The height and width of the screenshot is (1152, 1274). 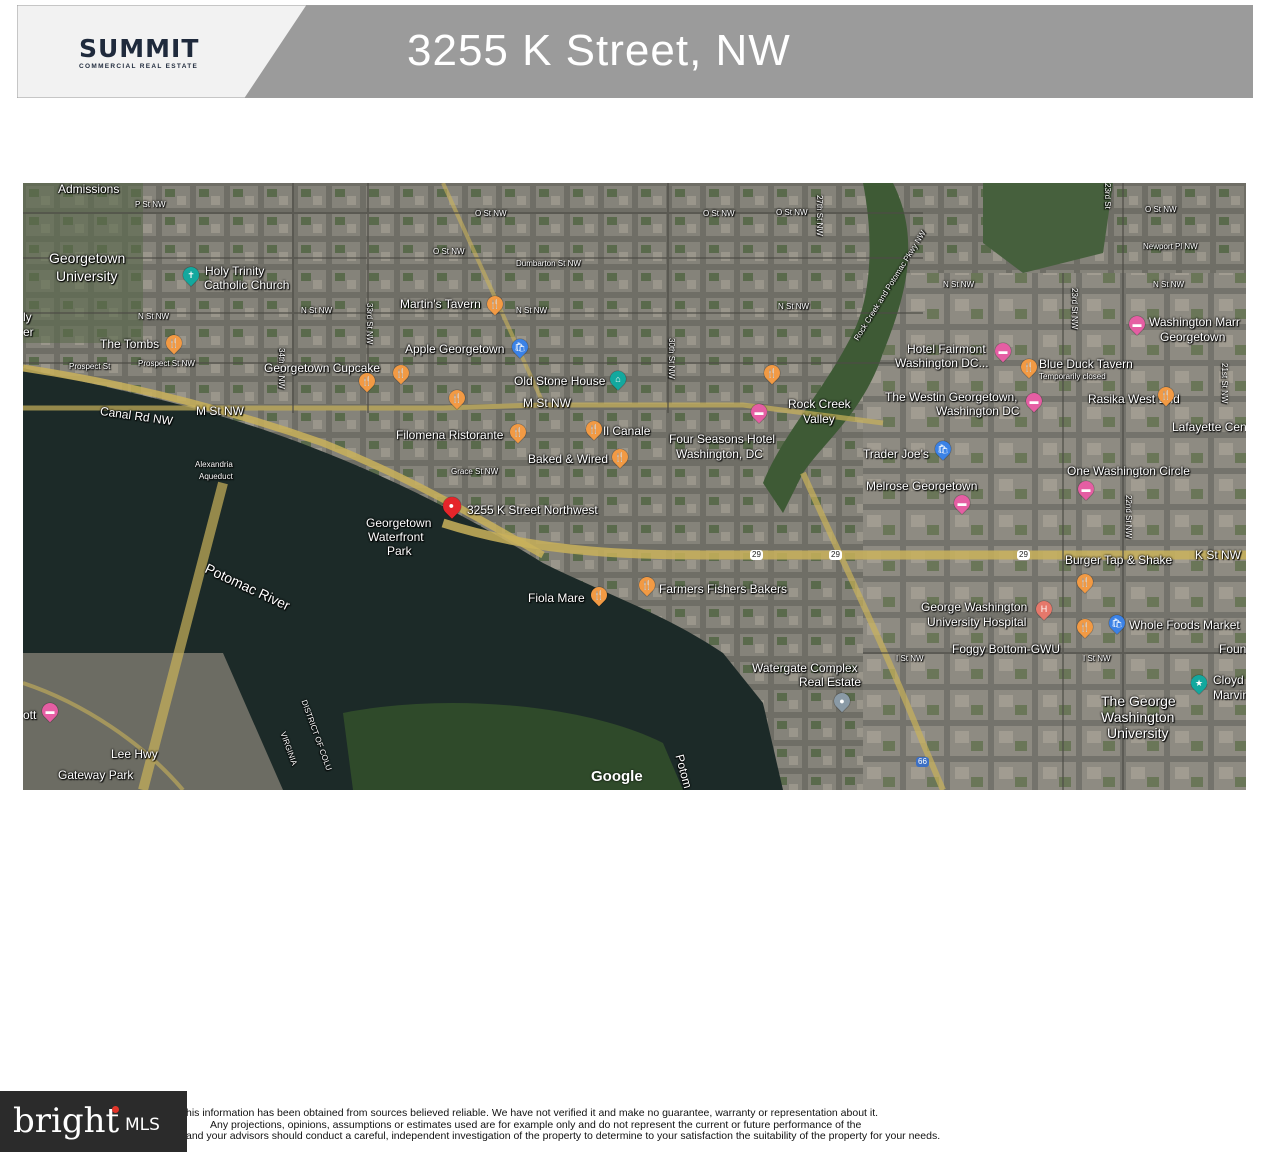 What do you see at coordinates (1218, 555) in the screenshot?
I see `label-k-street: K St NW` at bounding box center [1218, 555].